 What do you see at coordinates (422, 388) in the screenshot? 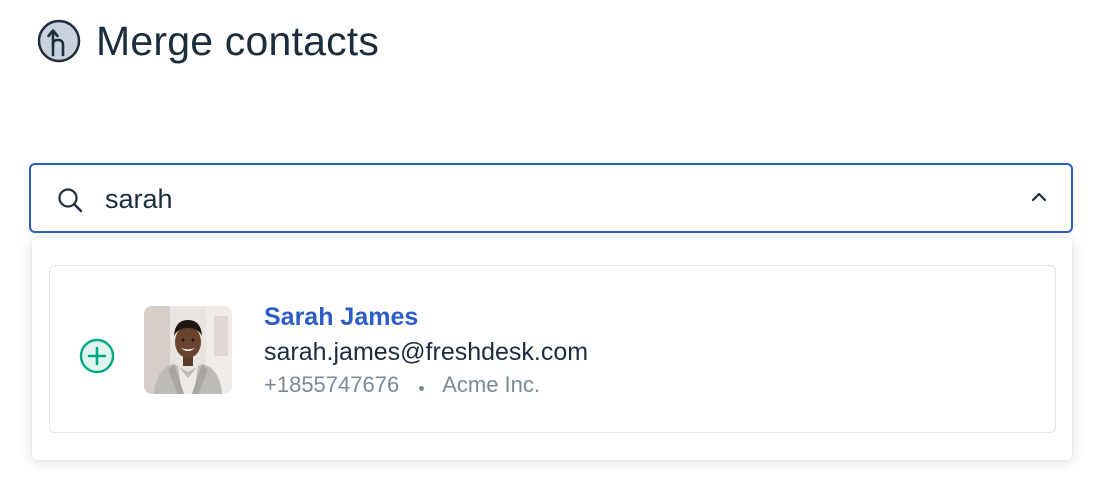
I see `separator-dot` at bounding box center [422, 388].